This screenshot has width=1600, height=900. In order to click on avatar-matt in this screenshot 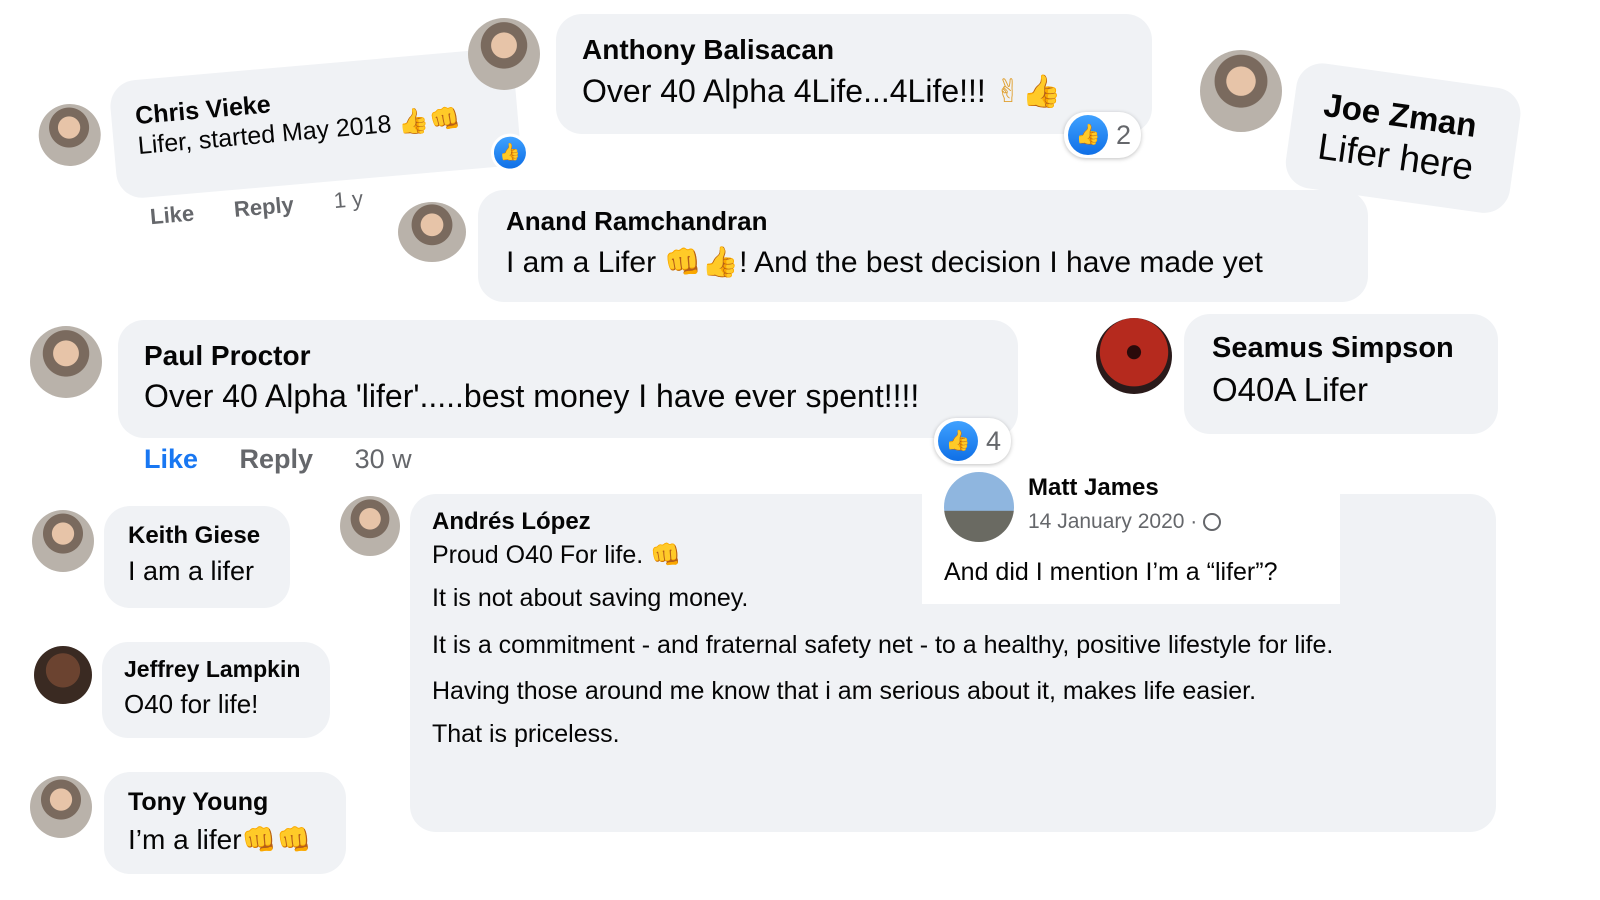, I will do `click(979, 507)`.